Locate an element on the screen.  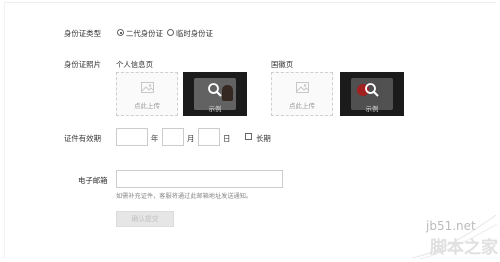
month-unit: 月 is located at coordinates (191, 138).